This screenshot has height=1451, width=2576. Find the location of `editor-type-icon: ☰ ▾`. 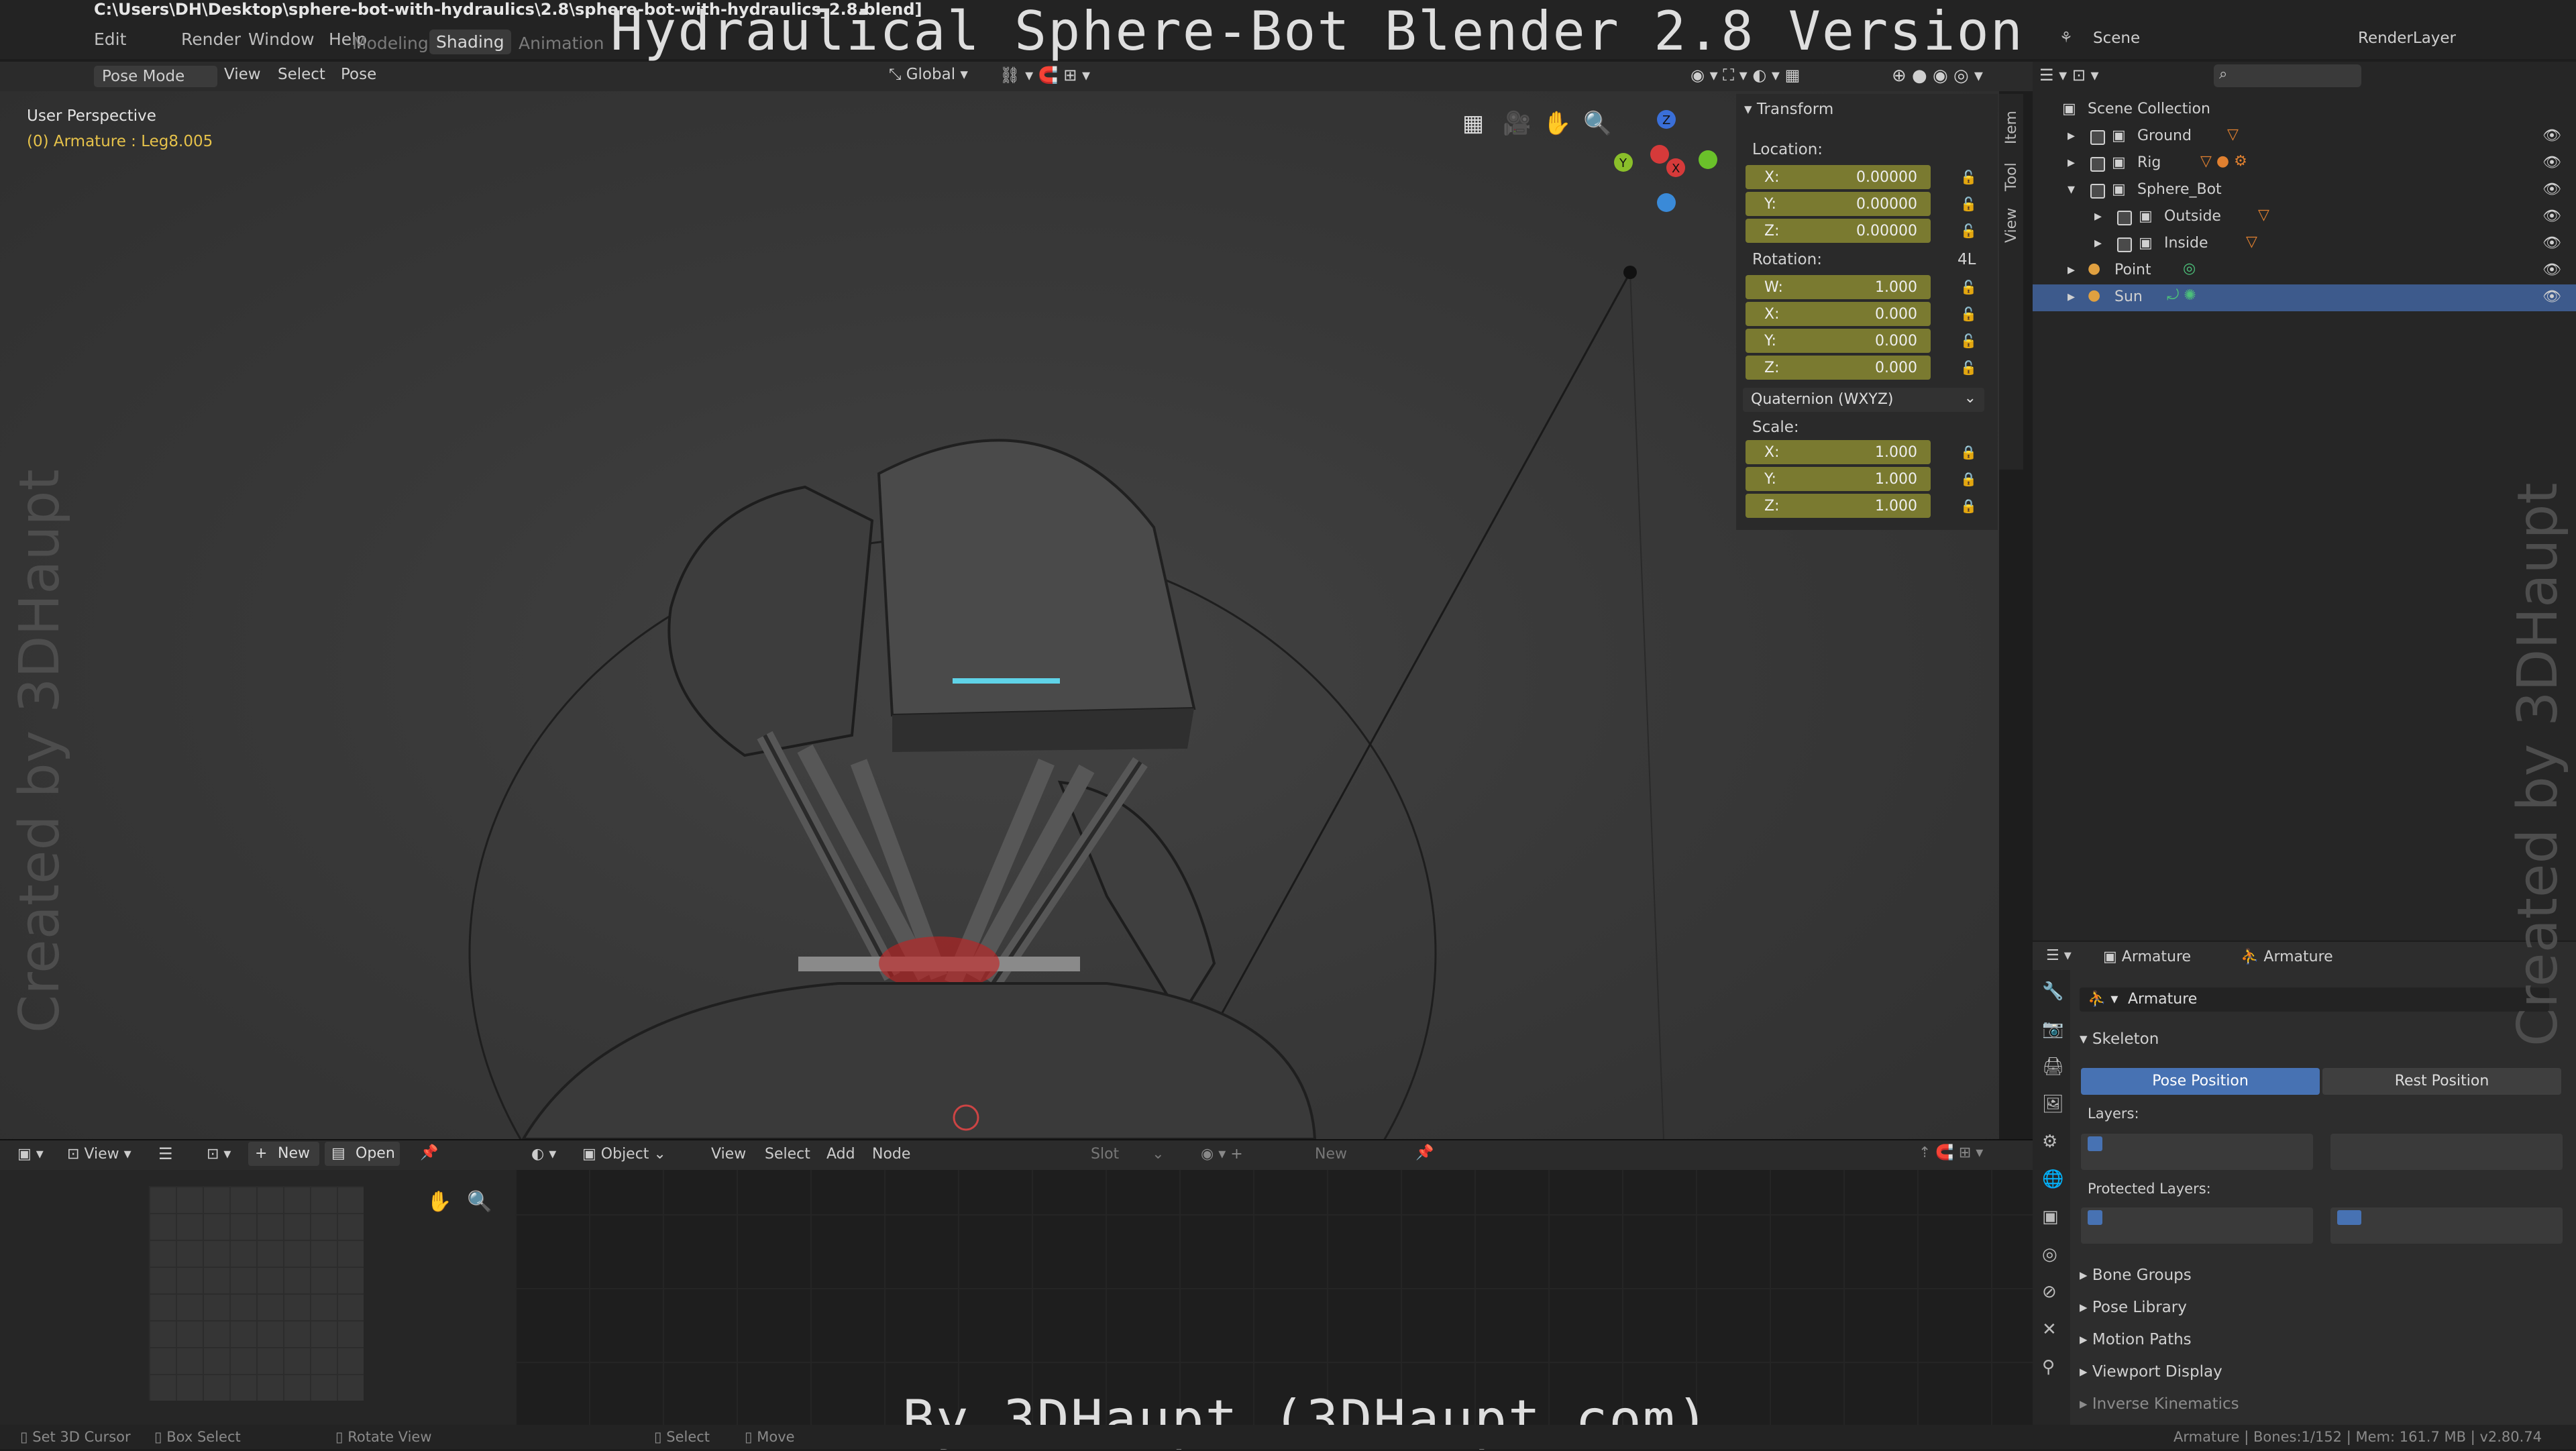

editor-type-icon: ☰ ▾ is located at coordinates (2059, 955).